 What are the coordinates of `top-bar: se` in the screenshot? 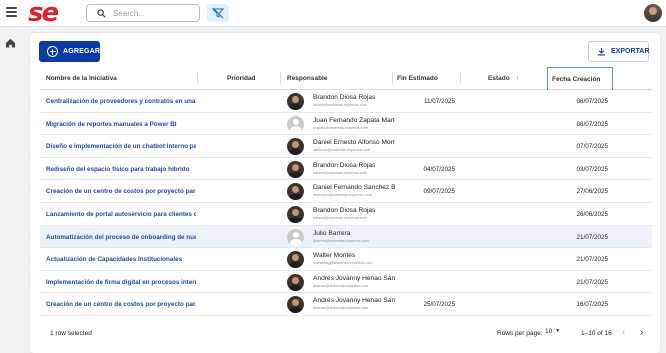 It's located at (333, 13).